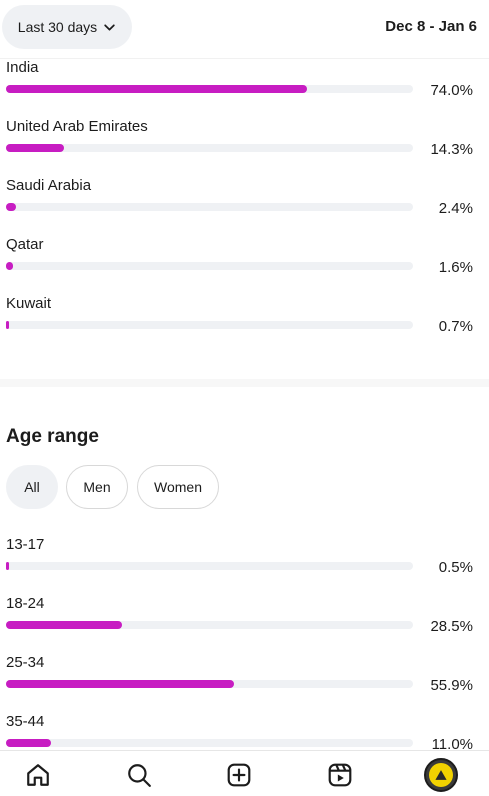 This screenshot has height=796, width=489. What do you see at coordinates (455, 208) in the screenshot?
I see `country-percent: 2.4%` at bounding box center [455, 208].